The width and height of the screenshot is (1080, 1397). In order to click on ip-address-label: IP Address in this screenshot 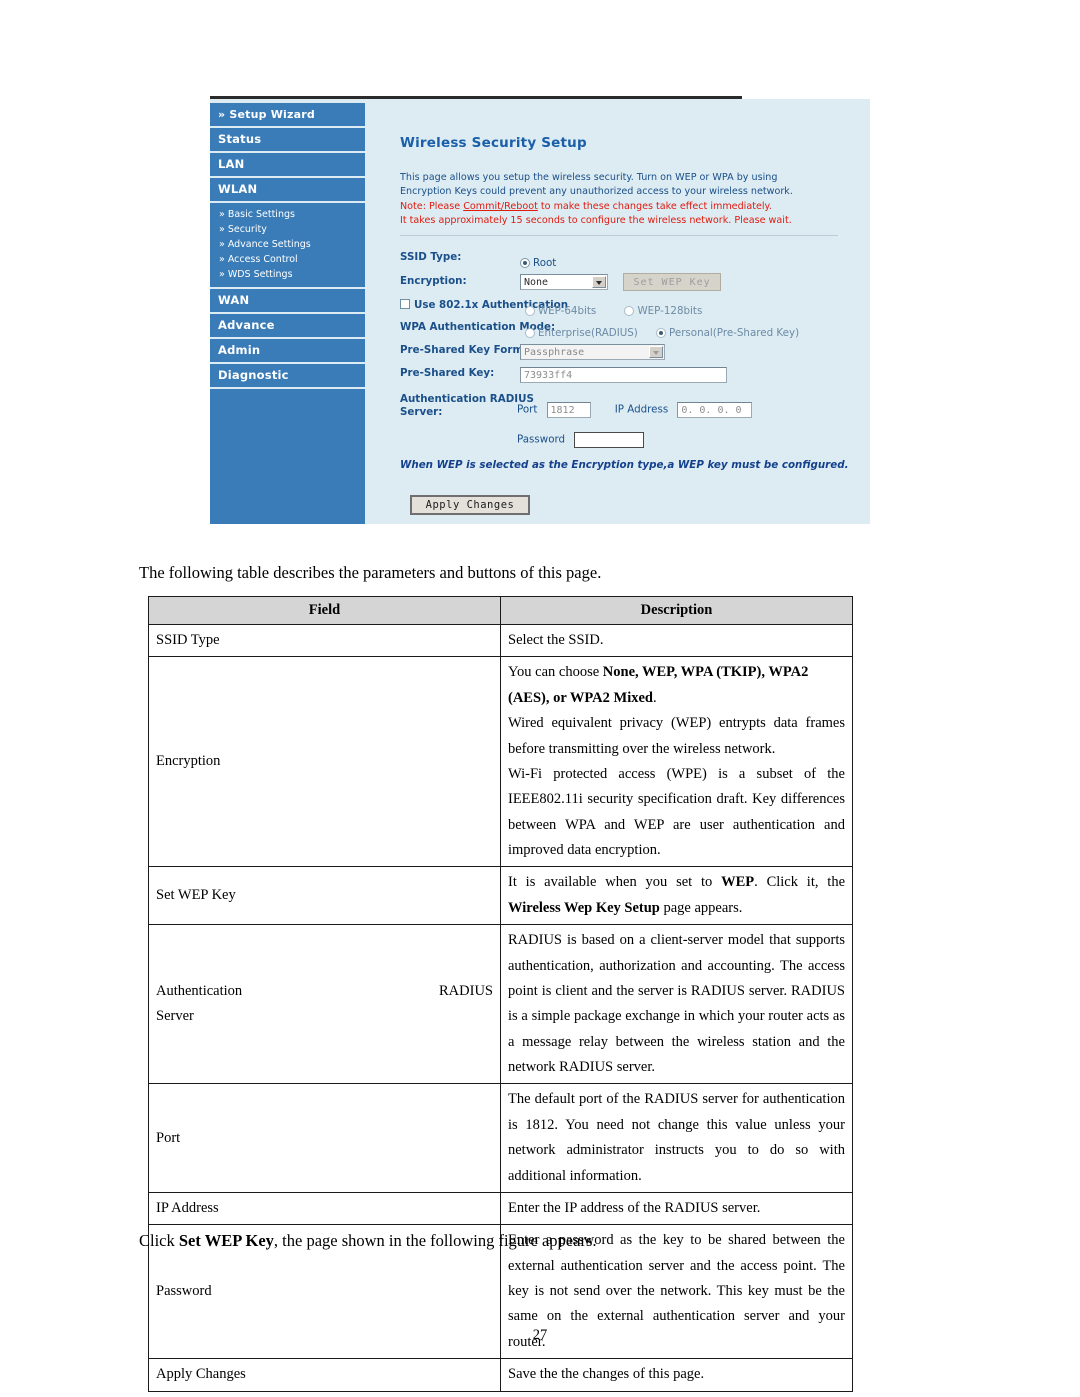, I will do `click(641, 409)`.